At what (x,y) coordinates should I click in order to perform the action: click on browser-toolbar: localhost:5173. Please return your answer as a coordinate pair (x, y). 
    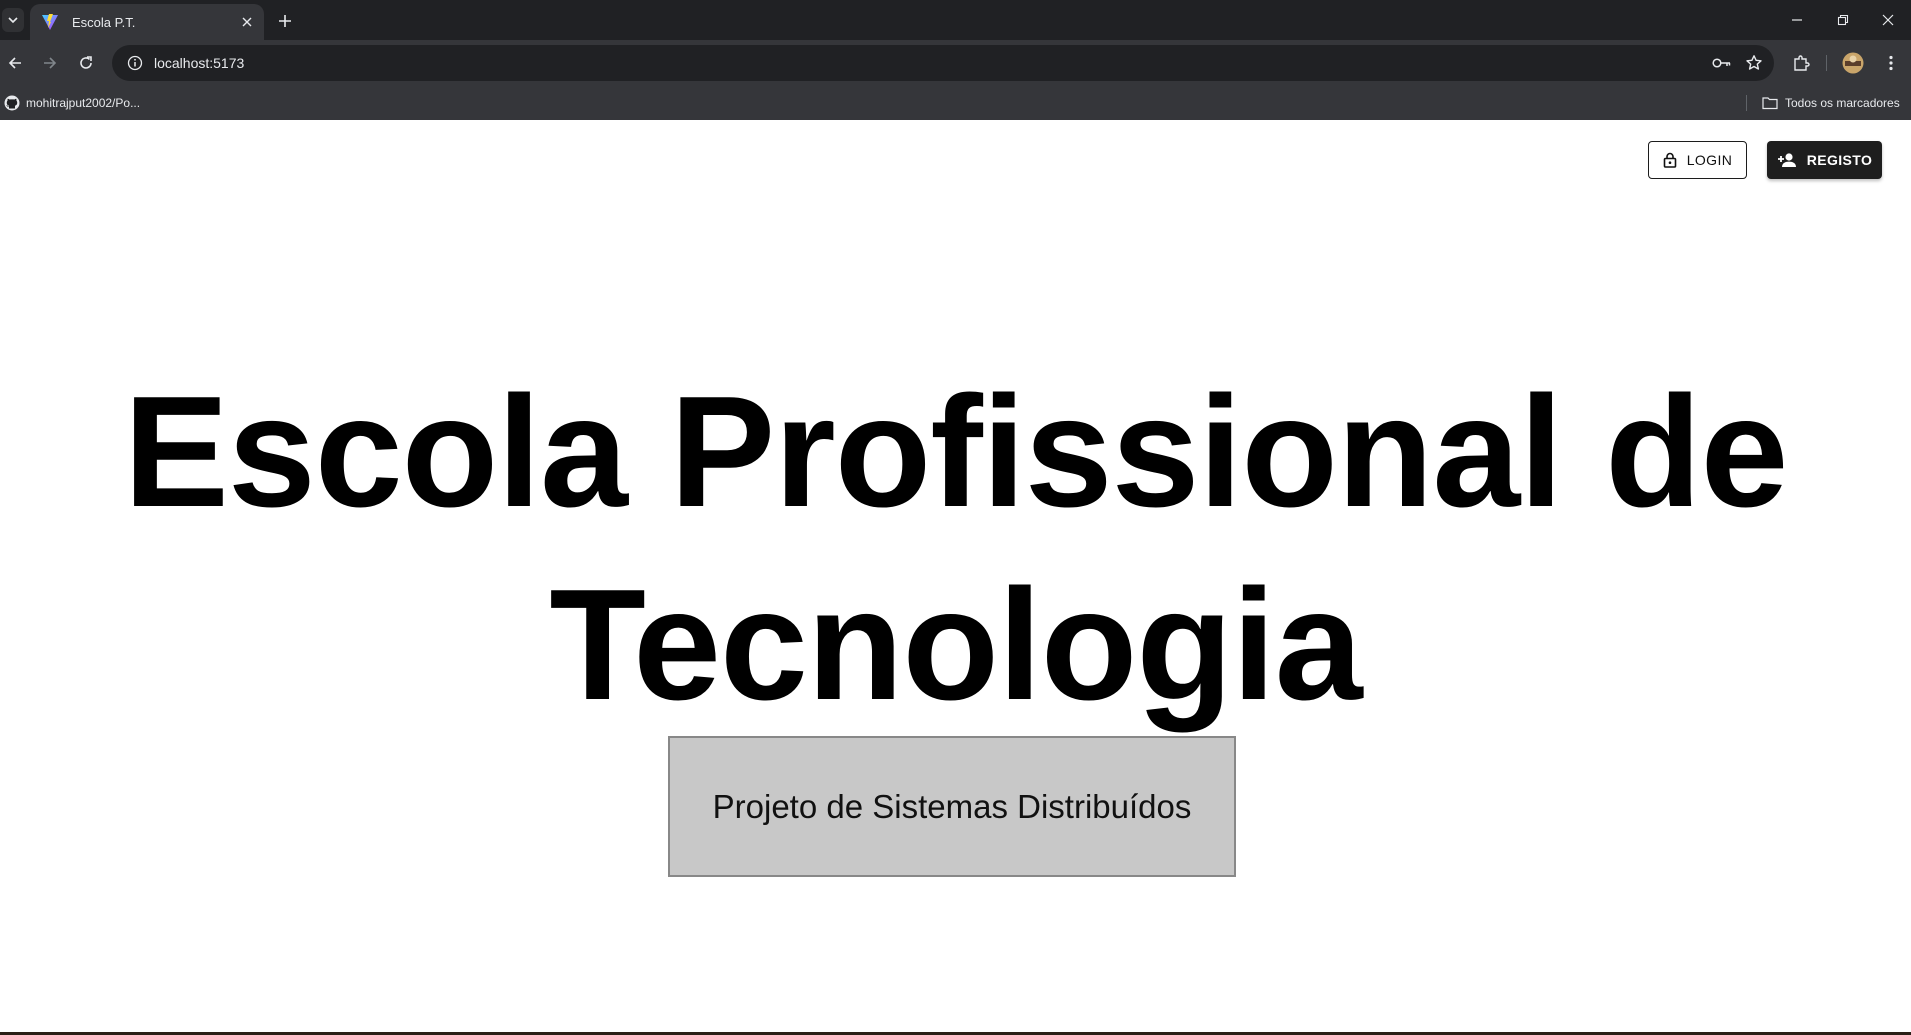
    Looking at the image, I should click on (955, 63).